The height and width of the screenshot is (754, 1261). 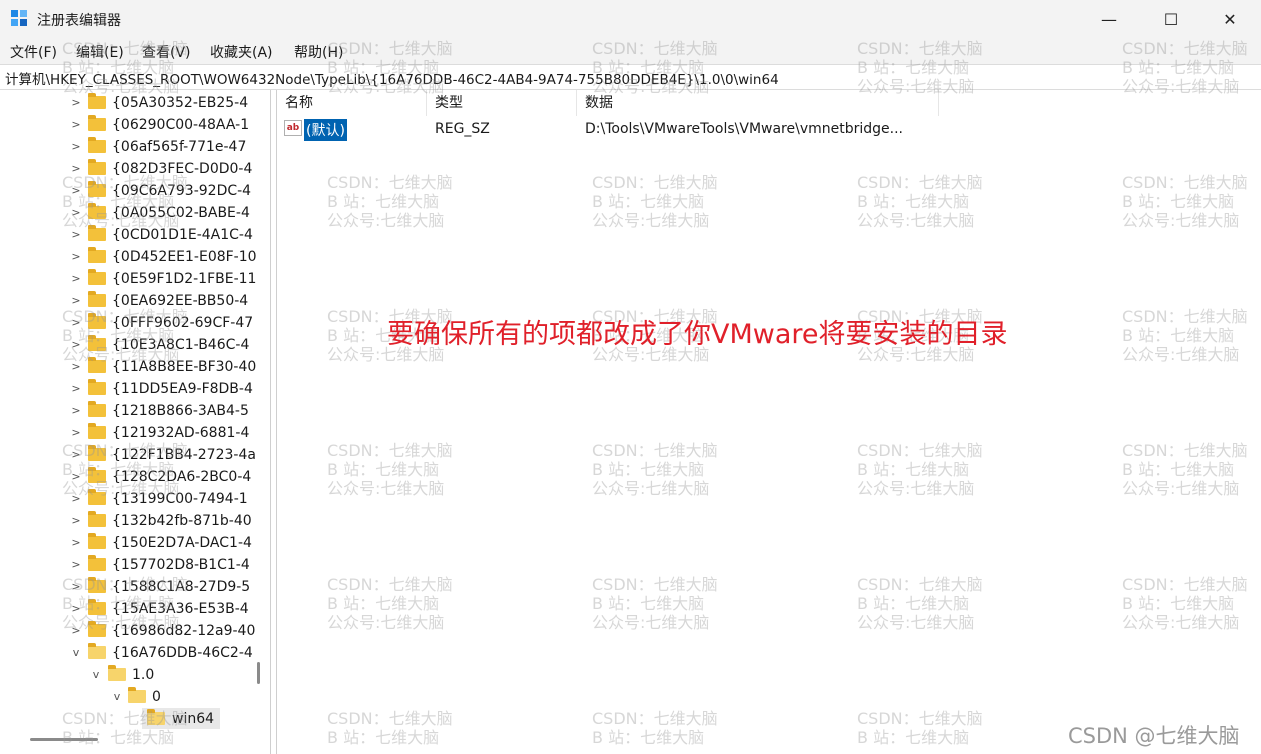 I want to click on column-header-type: 类型, so click(x=502, y=103).